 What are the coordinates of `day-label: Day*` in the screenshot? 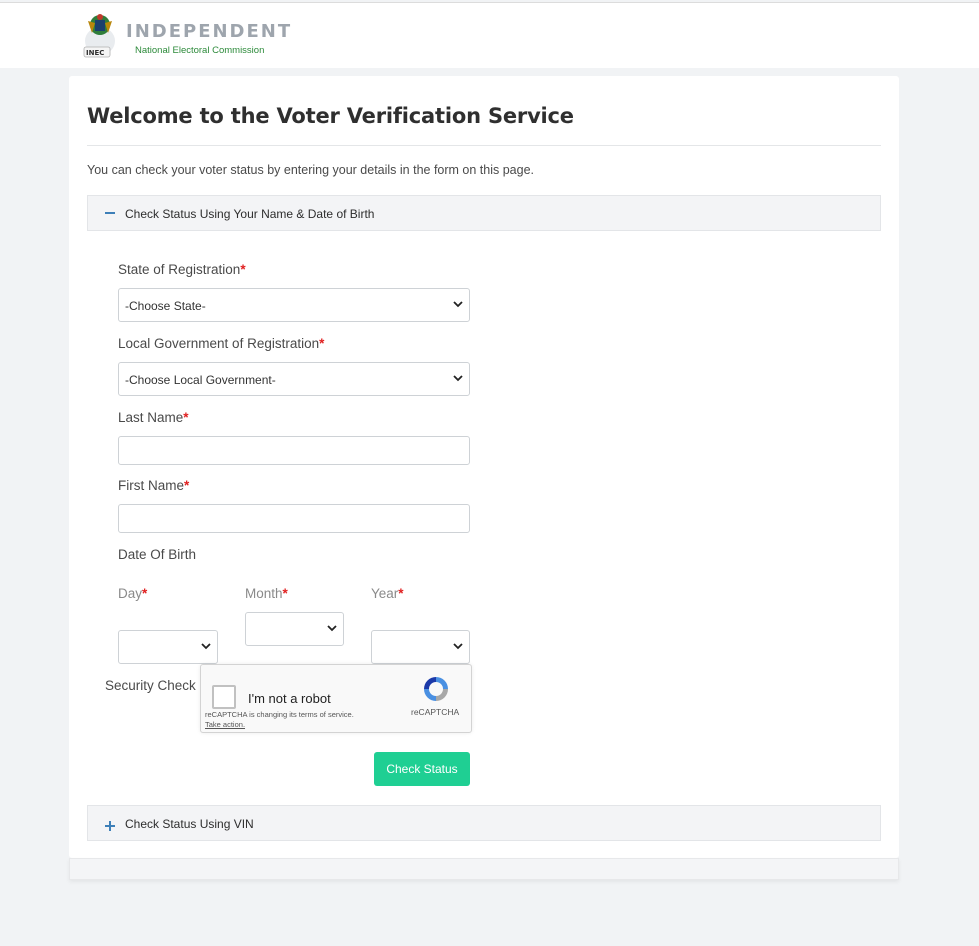 It's located at (133, 593).